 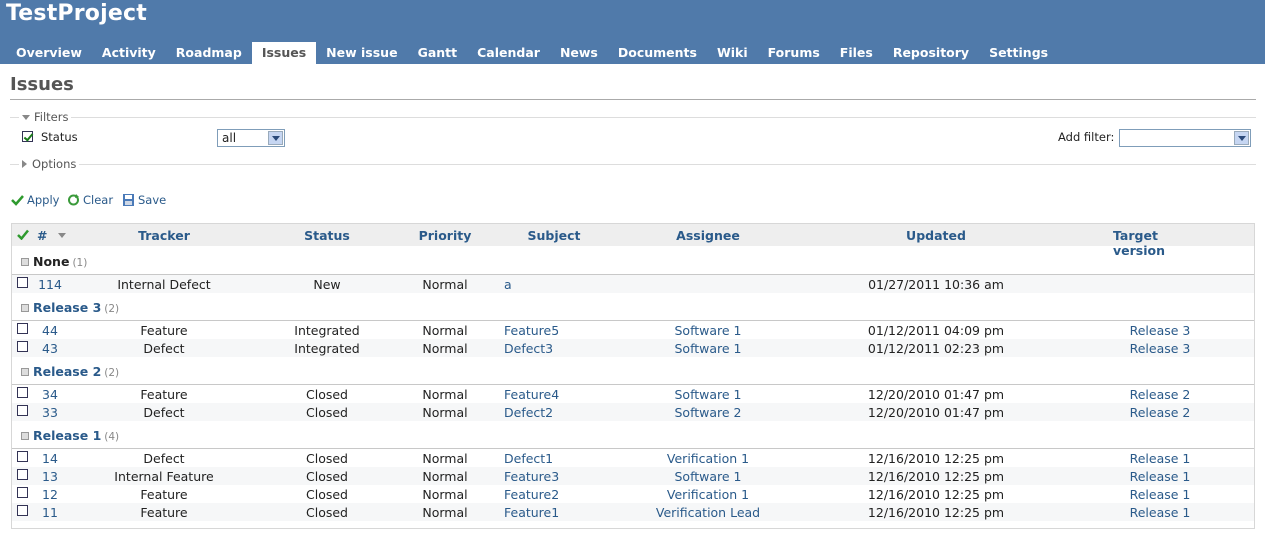 I want to click on cell-subject: Defect2, so click(x=528, y=412).